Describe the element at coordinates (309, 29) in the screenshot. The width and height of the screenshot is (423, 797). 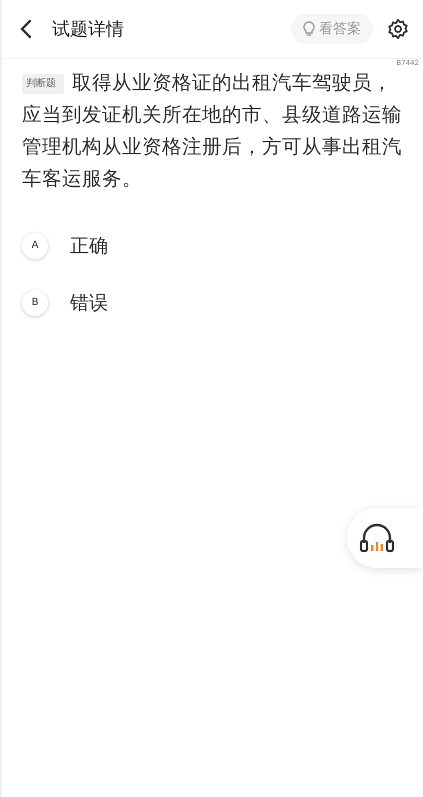
I see `lightbulb-icon` at that location.